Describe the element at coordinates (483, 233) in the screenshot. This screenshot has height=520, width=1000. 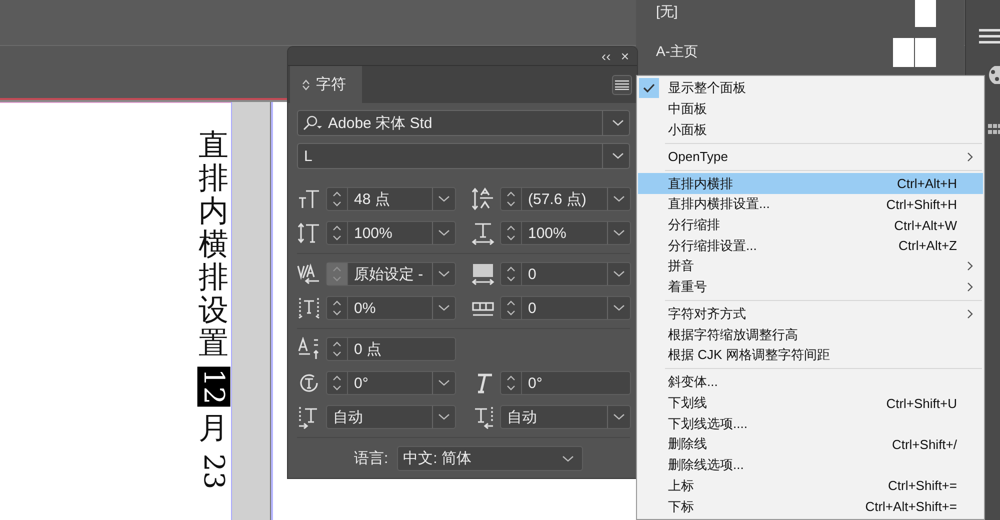
I see `horizontal-scale-icon` at that location.